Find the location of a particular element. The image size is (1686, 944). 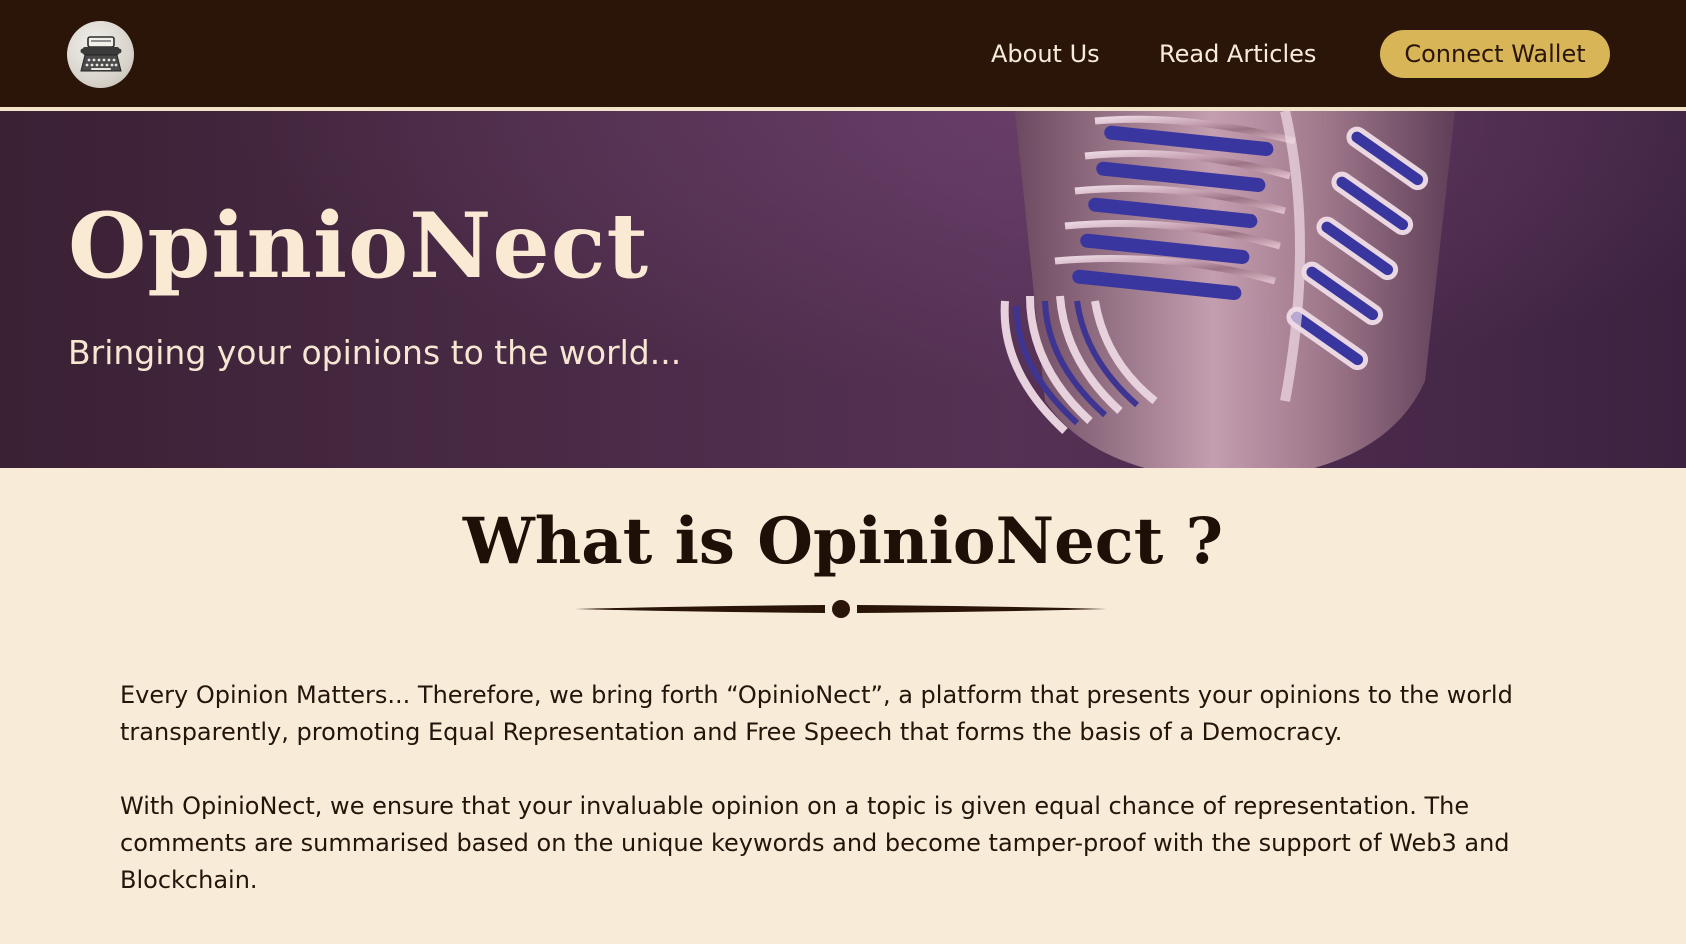

nav-link-read-articles: Read Articles is located at coordinates (1237, 54).